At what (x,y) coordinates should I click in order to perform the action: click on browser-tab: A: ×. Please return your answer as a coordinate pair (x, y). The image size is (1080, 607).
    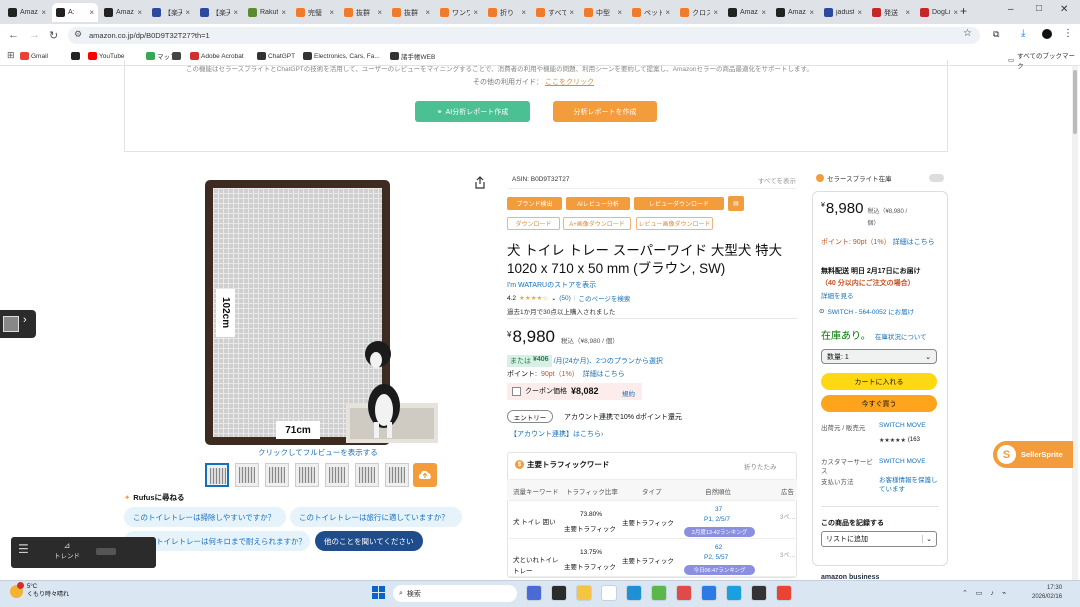
    Looking at the image, I should click on (75, 12).